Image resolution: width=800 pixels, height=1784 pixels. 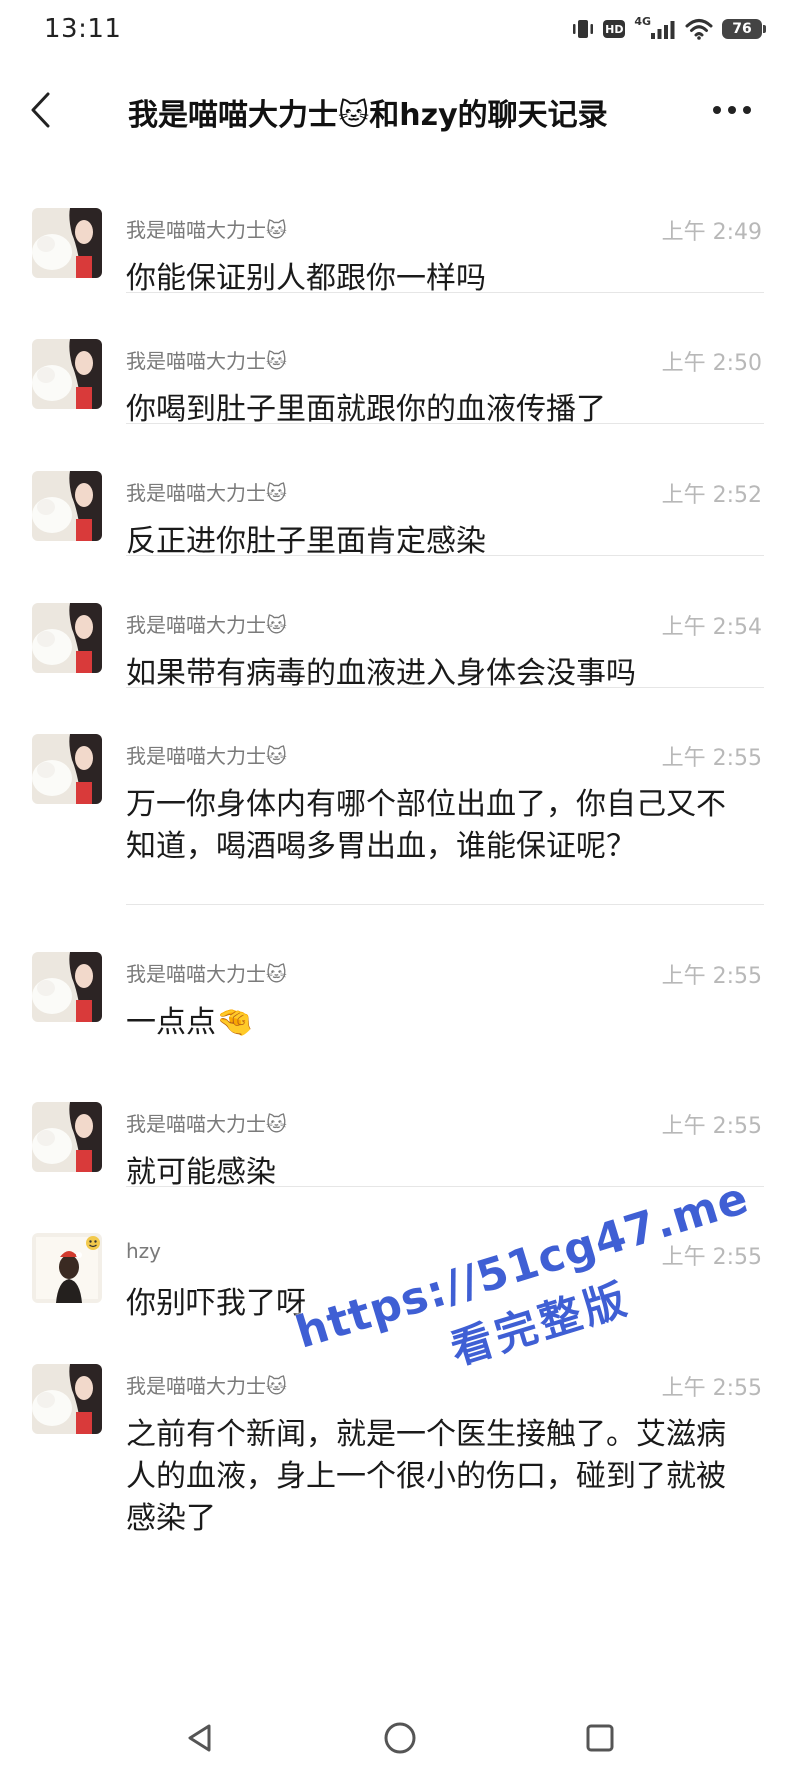 I want to click on message-time: 上午 2:52, so click(x=711, y=495).